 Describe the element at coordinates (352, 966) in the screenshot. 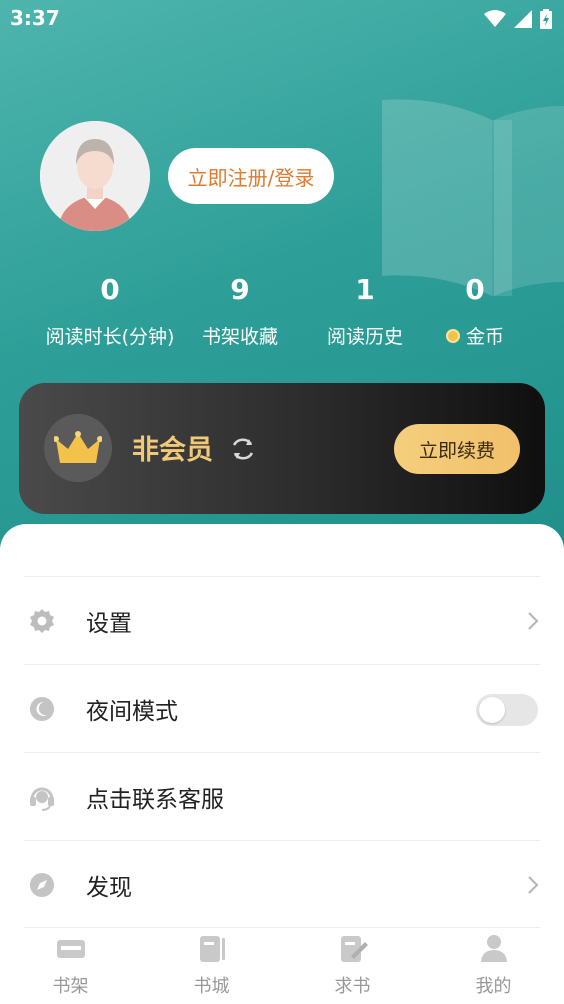

I see `tab-request-book: 求书` at that location.